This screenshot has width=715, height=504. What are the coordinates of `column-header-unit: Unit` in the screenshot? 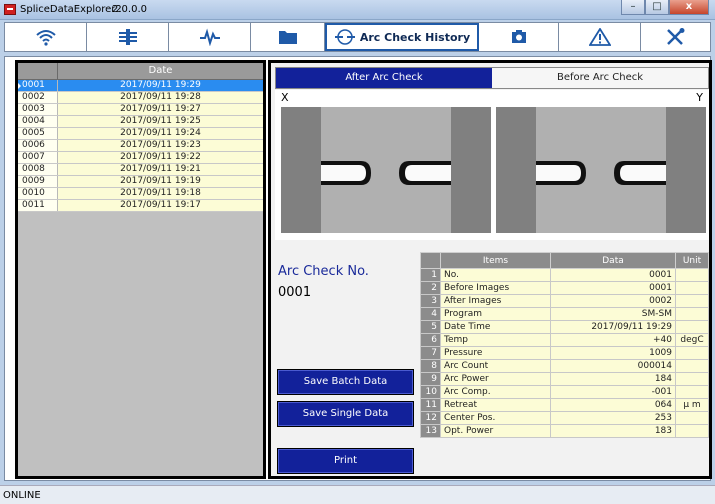 It's located at (692, 260).